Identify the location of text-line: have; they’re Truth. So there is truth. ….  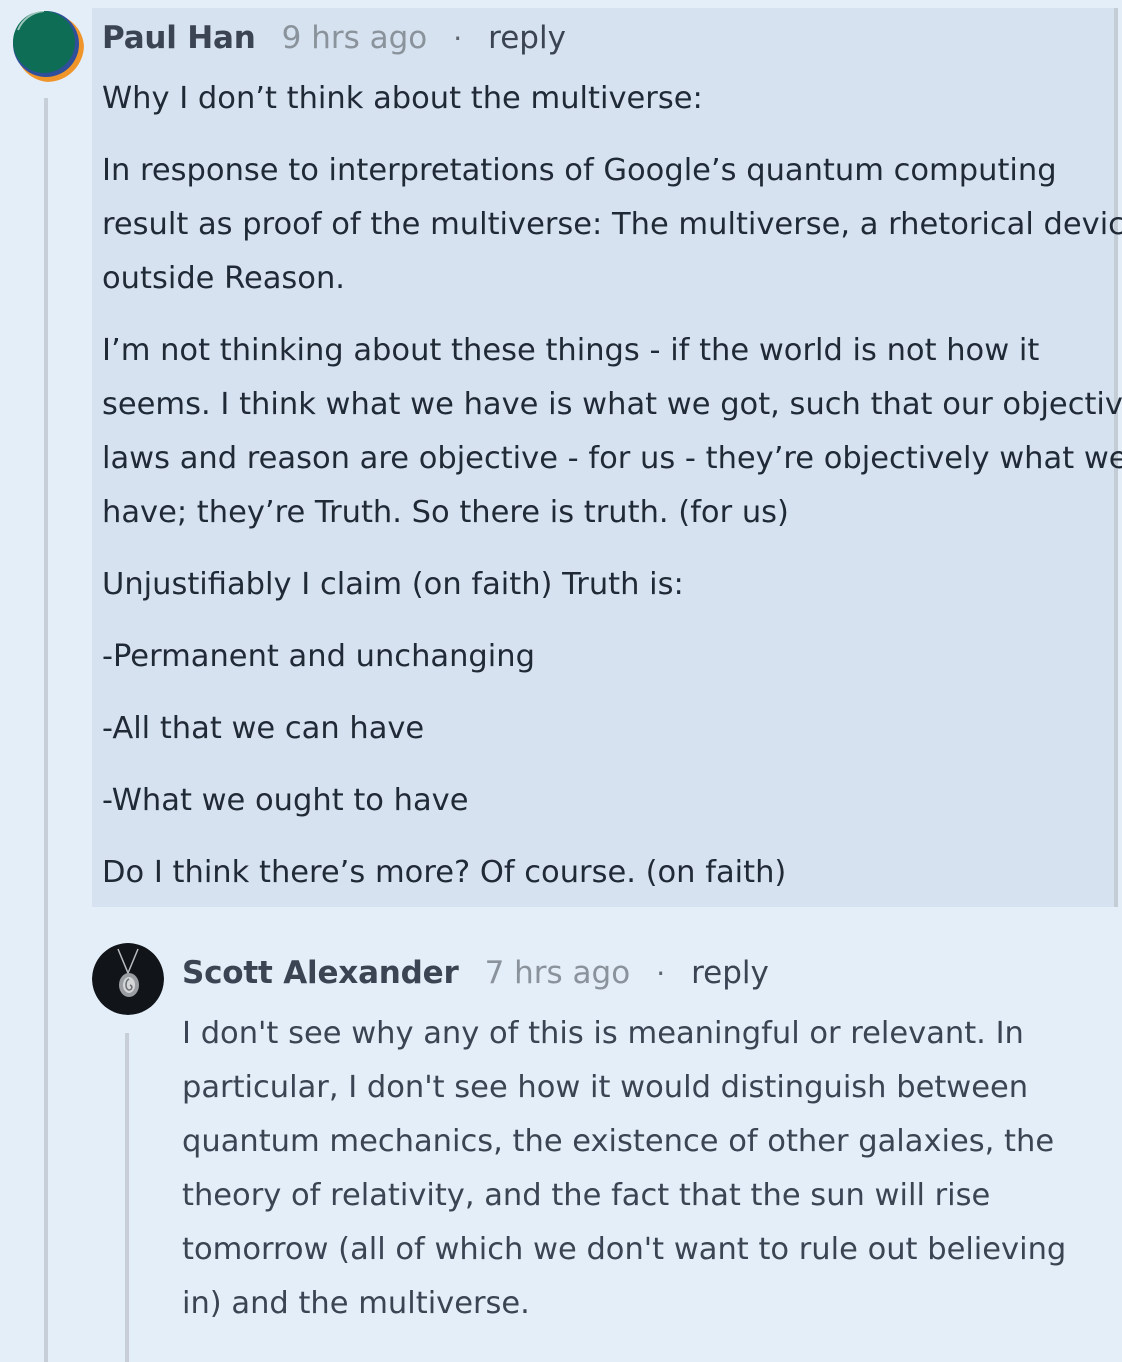
(445, 512).